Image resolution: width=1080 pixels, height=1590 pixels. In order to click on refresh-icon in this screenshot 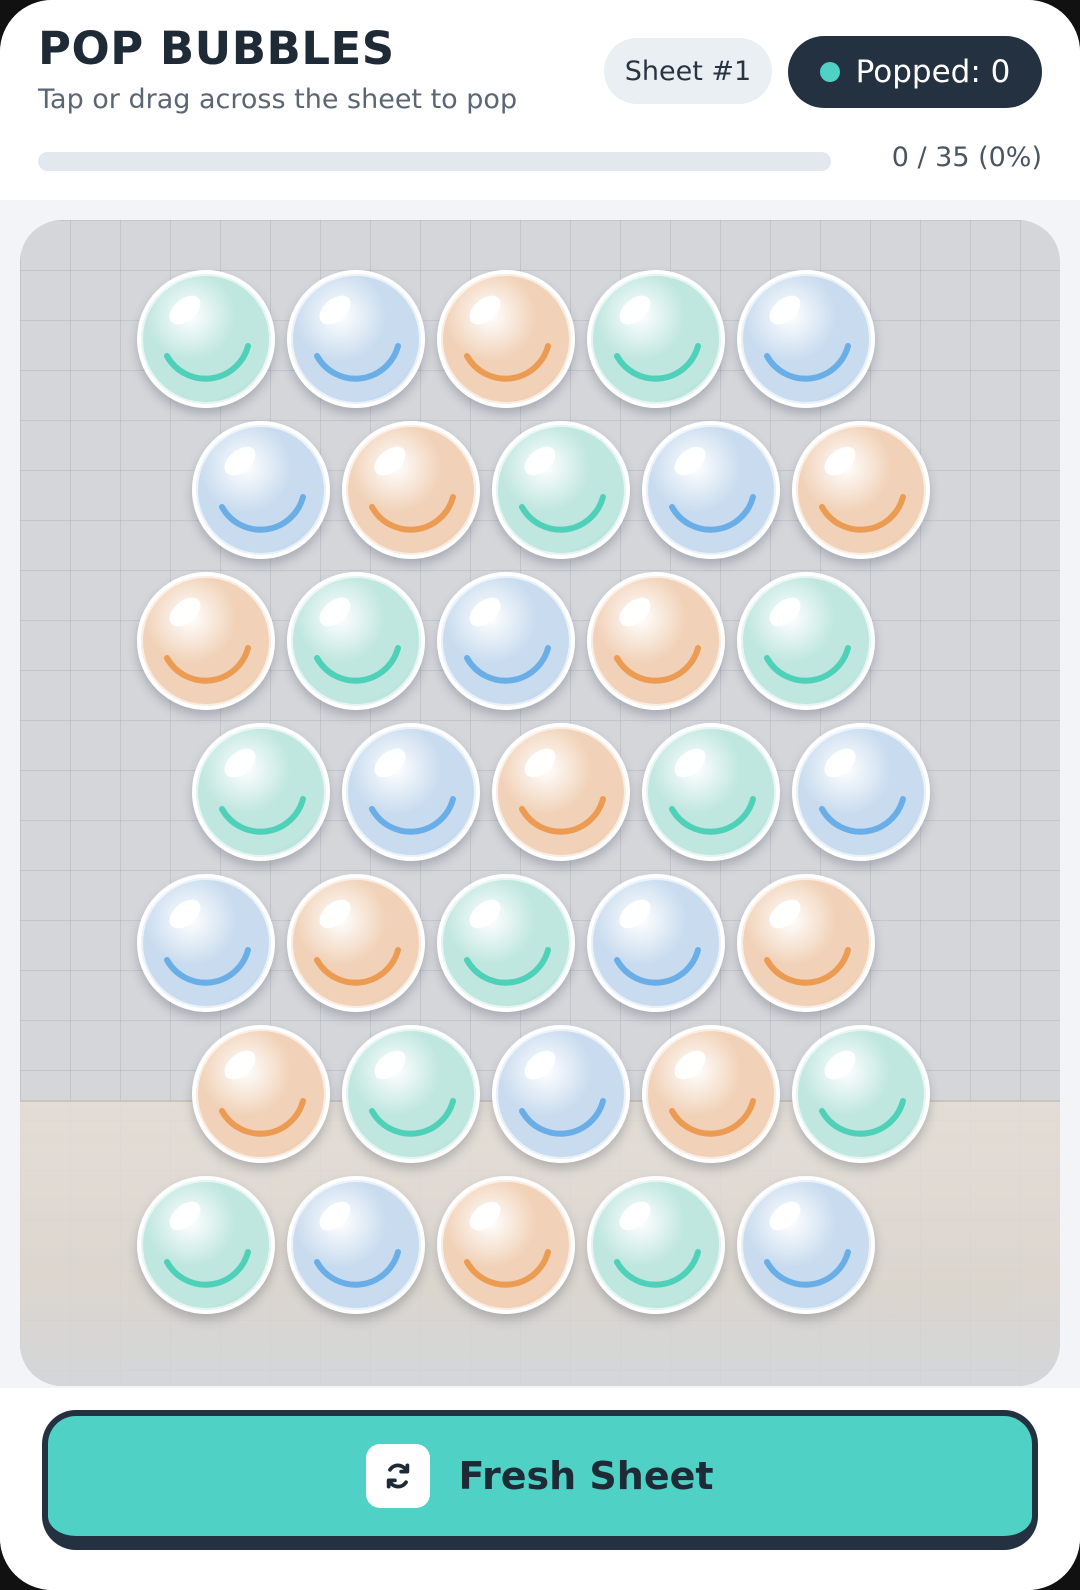, I will do `click(398, 1476)`.